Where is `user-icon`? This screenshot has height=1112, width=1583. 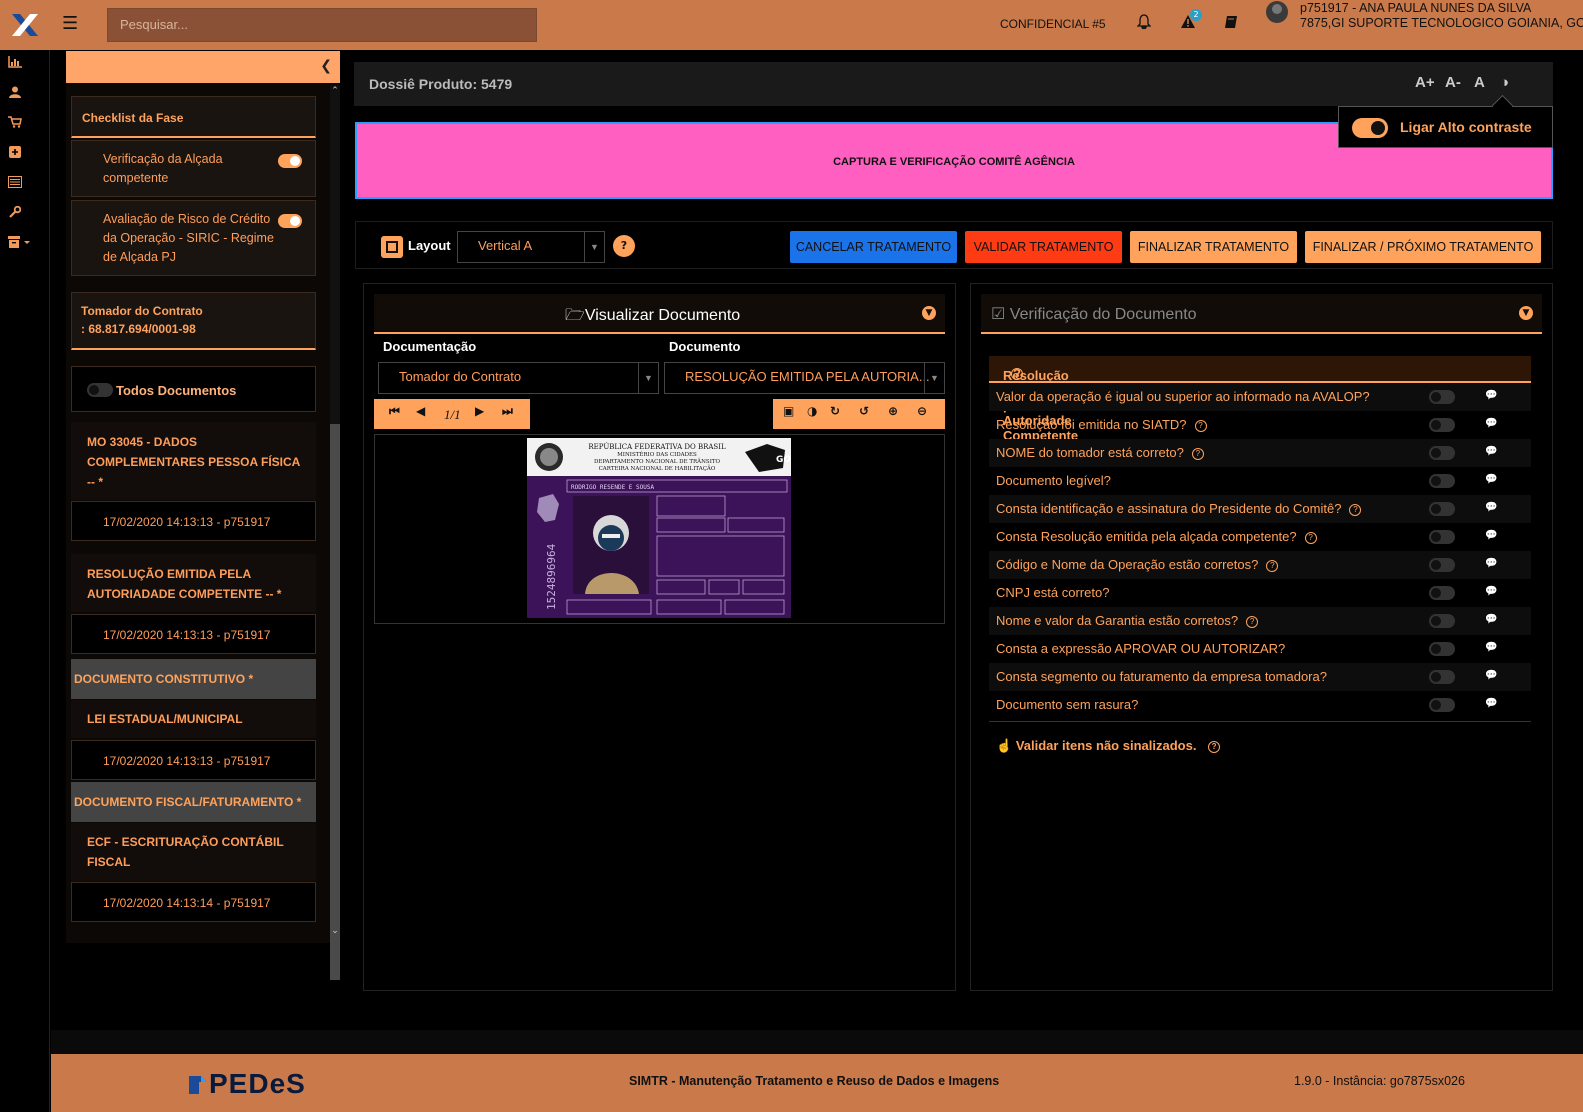
user-icon is located at coordinates (15, 95).